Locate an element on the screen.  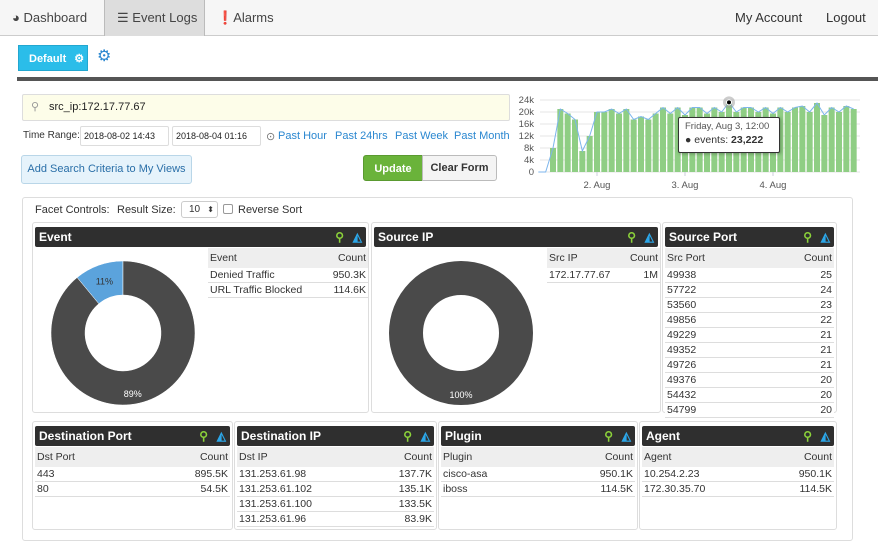
table-row: 49229 21 is located at coordinates (749, 335).